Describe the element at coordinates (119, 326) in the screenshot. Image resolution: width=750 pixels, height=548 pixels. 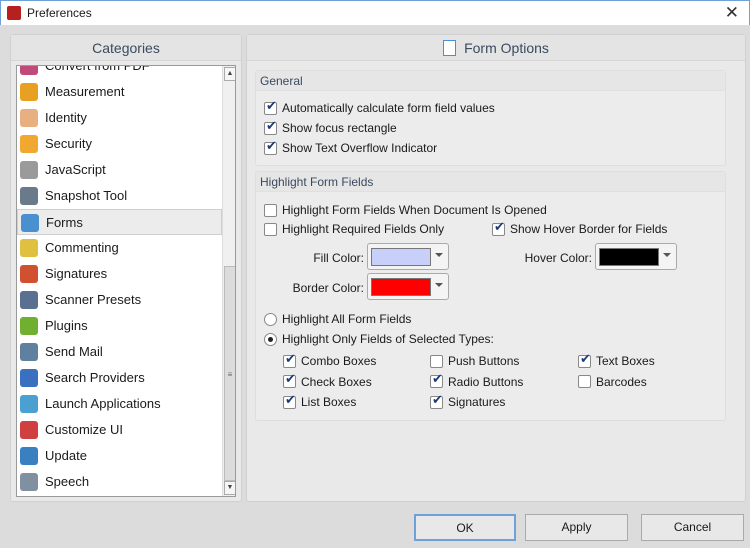
I see `category-item: Plugins` at that location.